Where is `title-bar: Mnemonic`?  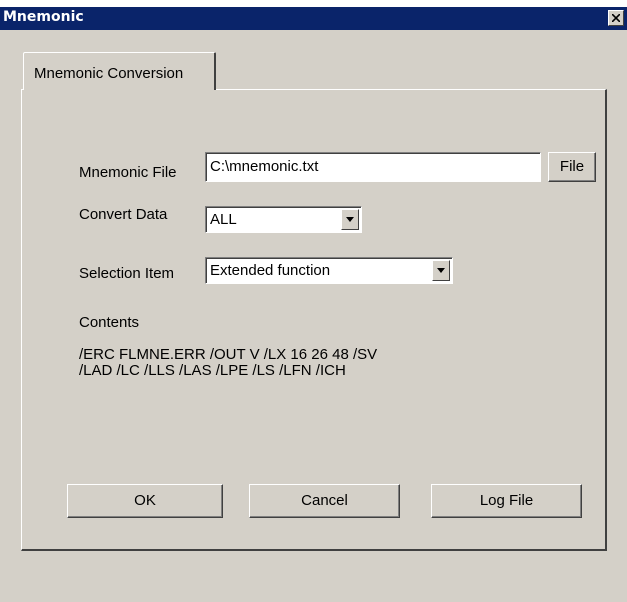
title-bar: Mnemonic is located at coordinates (313, 18).